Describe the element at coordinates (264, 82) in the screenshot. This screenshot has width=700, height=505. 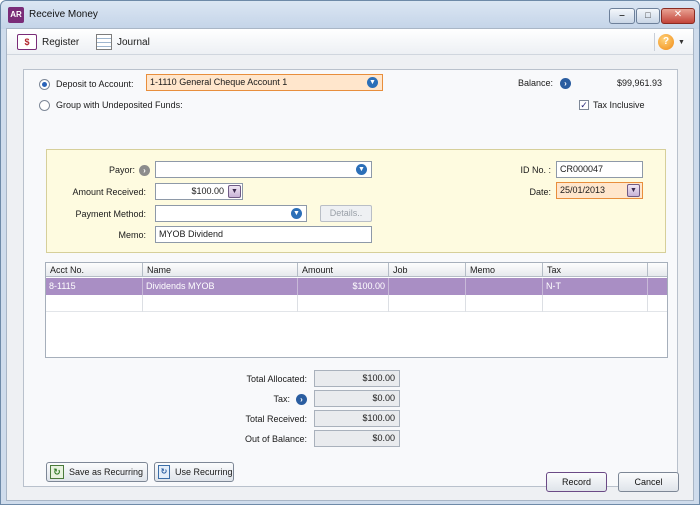
I see `deposit-account-select: 1-1110 General Cheque Account 1` at that location.